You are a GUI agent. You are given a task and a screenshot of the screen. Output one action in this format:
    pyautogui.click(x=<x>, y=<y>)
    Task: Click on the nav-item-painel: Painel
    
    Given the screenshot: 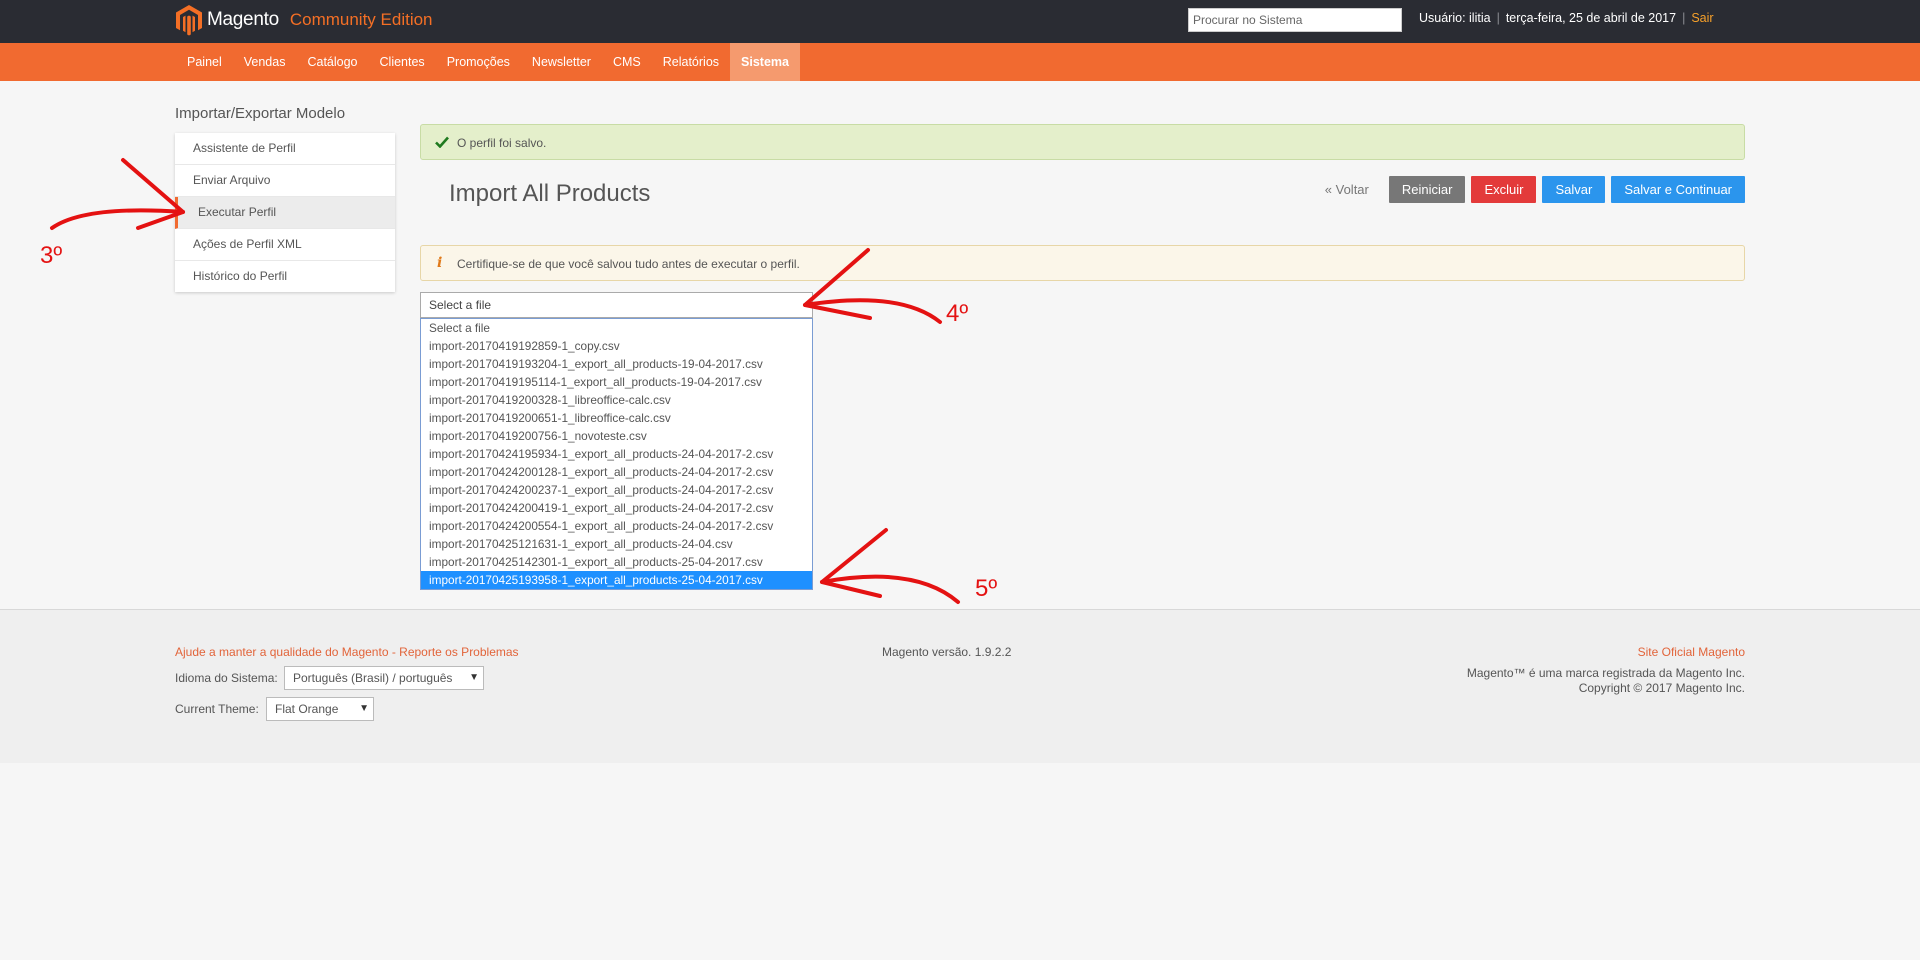 What is the action you would take?
    pyautogui.click(x=204, y=62)
    